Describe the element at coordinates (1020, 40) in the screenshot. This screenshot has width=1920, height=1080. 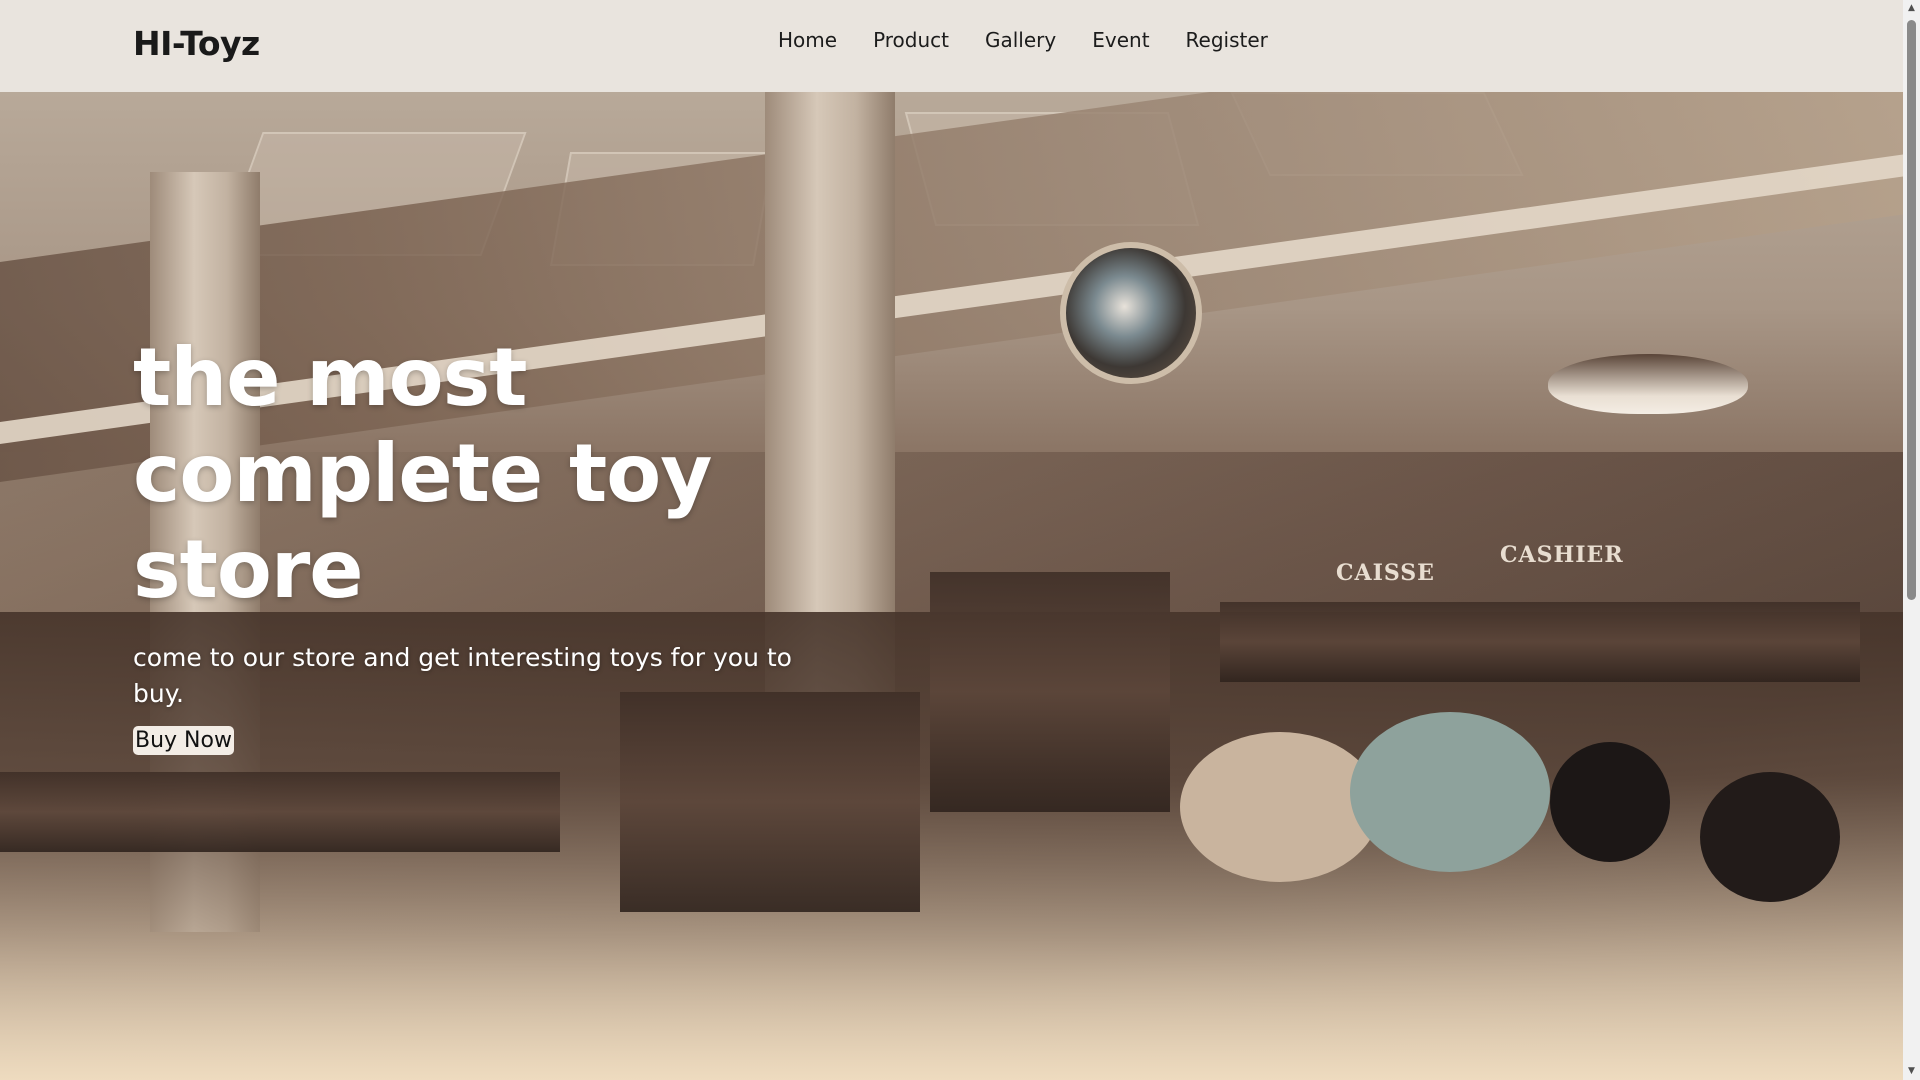
I see `nav-link-gallery: Gallery` at that location.